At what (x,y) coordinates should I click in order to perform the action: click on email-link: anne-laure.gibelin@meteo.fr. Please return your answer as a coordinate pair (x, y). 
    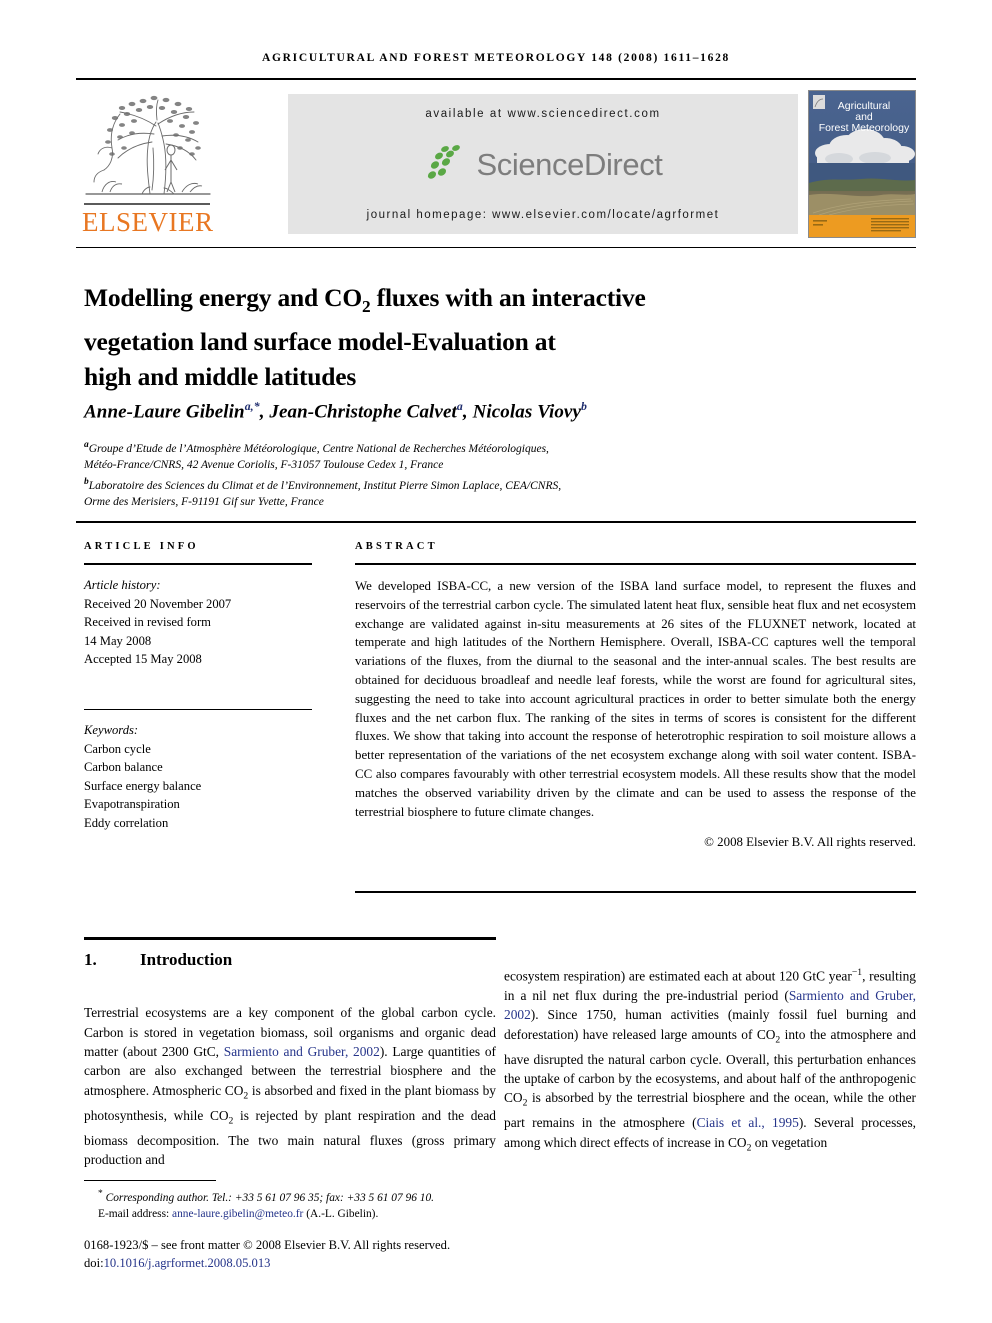
    Looking at the image, I should click on (237, 1214).